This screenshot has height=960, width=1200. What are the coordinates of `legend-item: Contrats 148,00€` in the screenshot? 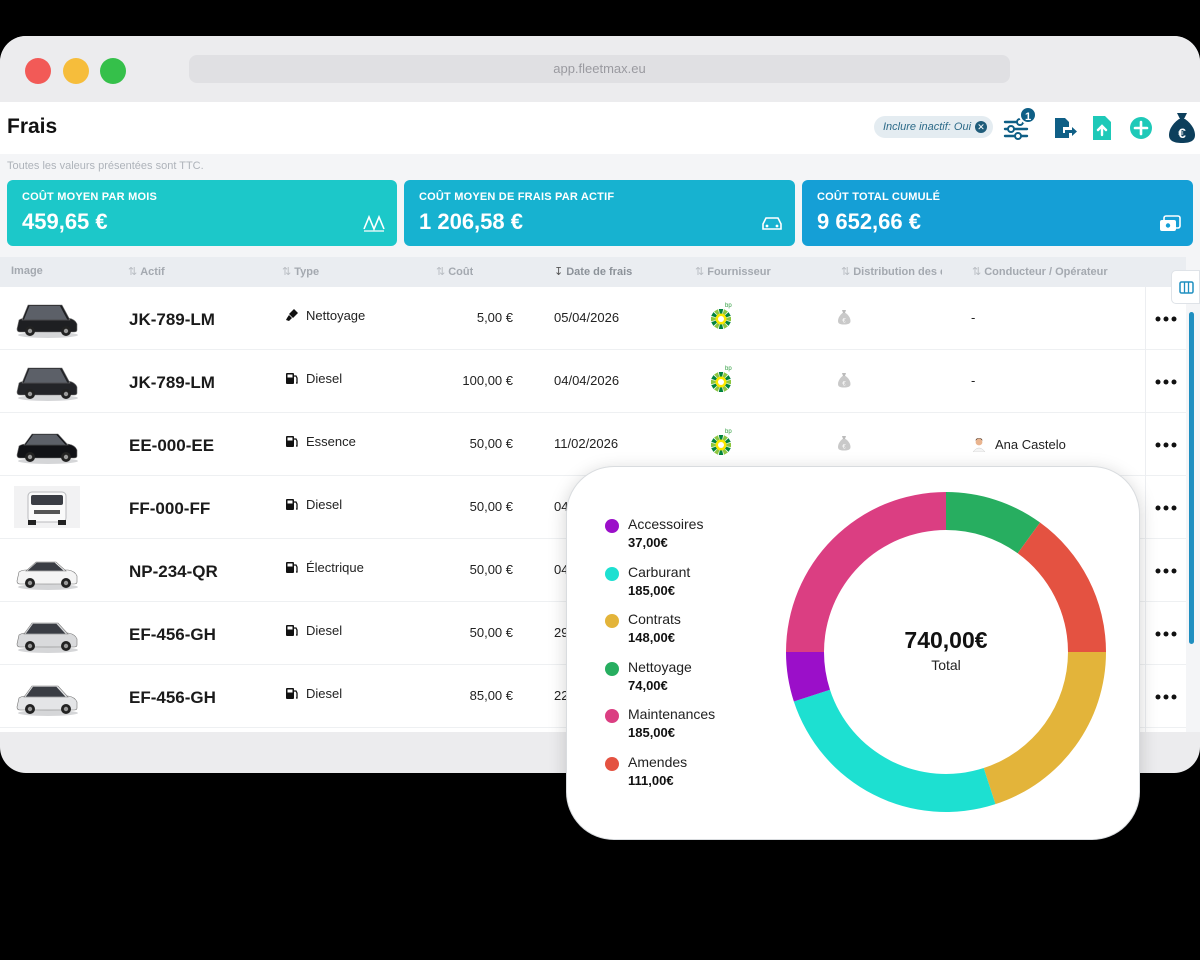 It's located at (660, 634).